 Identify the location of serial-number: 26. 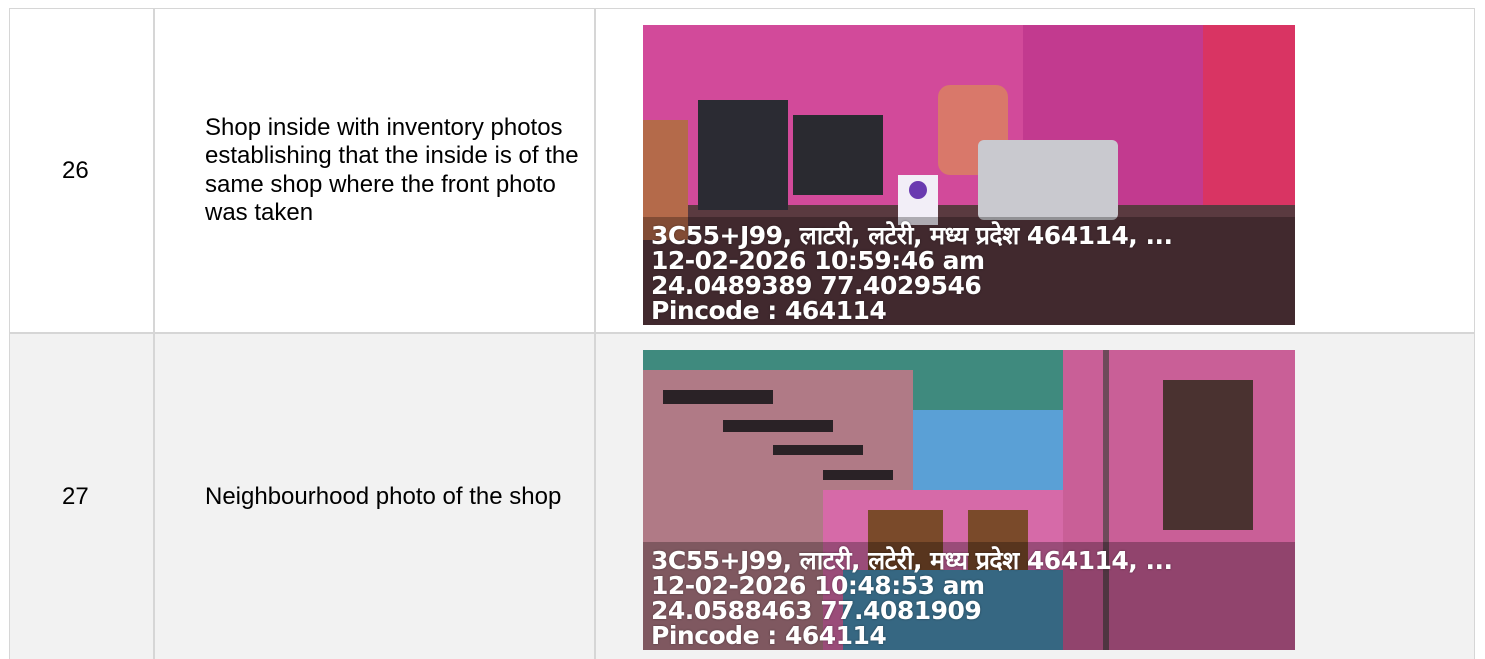
(75, 170).